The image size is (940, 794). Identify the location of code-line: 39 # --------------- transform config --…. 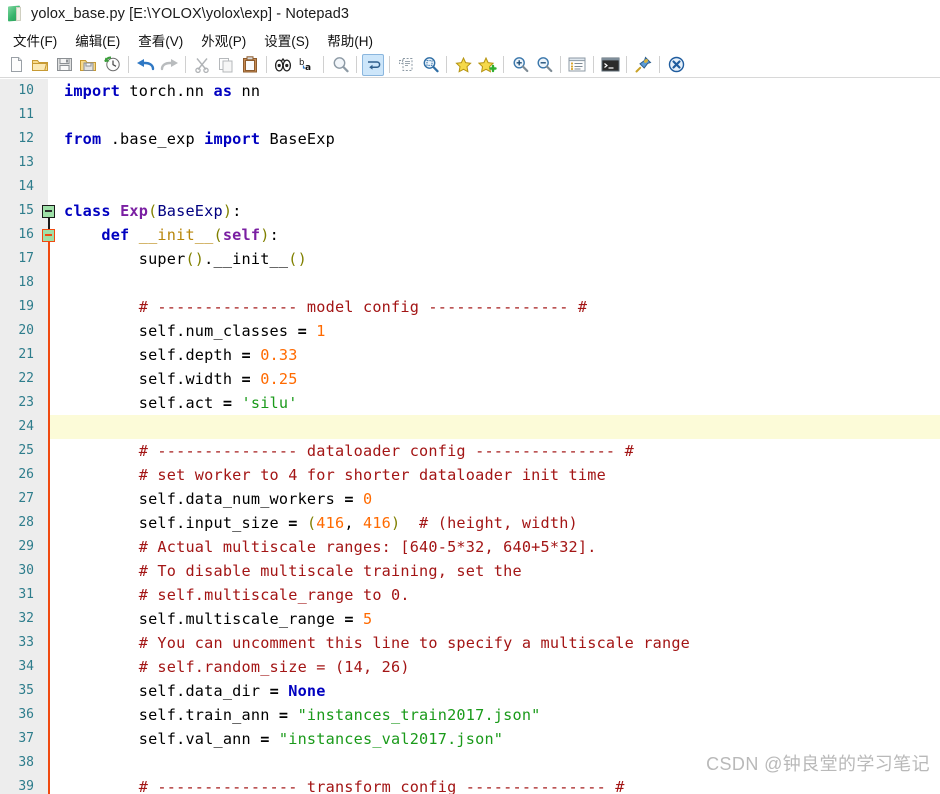
(470, 784).